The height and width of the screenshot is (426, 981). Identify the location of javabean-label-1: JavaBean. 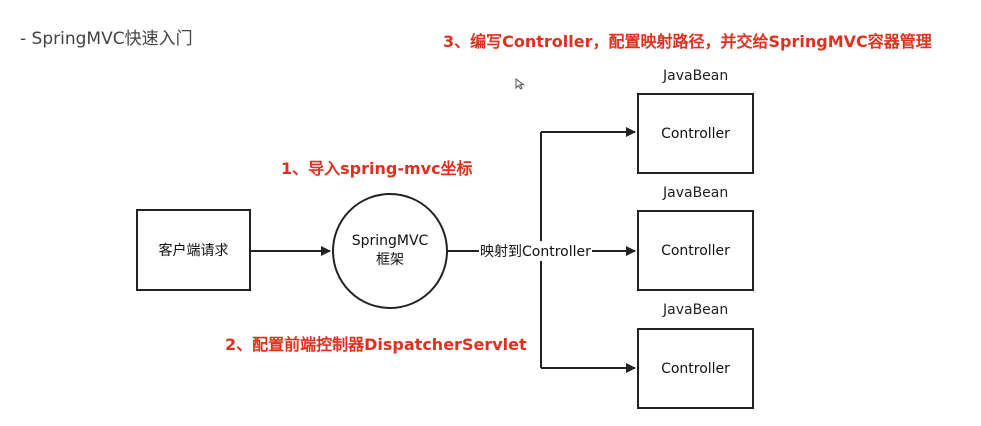
(696, 76).